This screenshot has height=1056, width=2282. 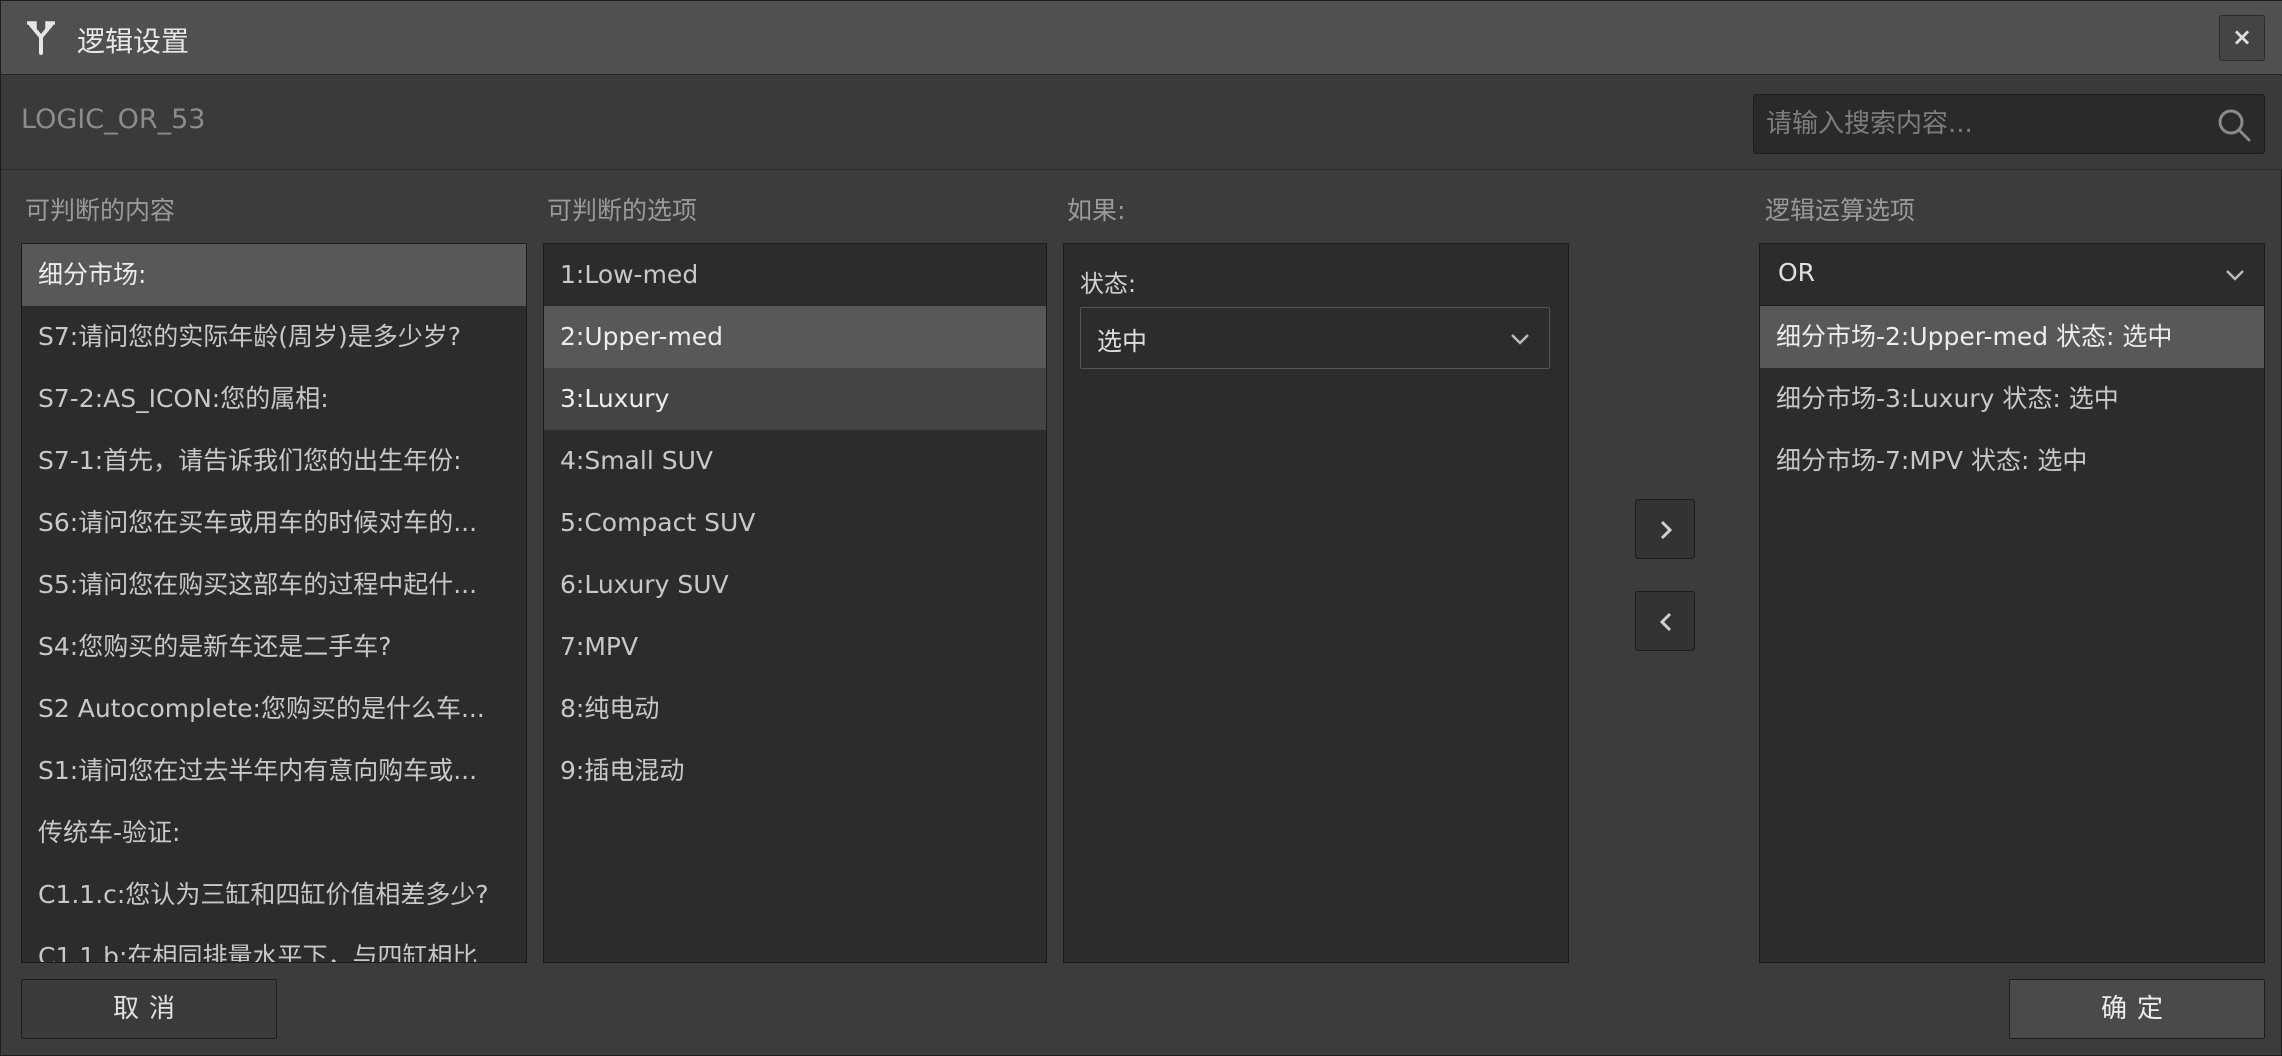 I want to click on content-item: S7:请问您的实际年龄(周岁)是多少岁?, so click(x=274, y=337).